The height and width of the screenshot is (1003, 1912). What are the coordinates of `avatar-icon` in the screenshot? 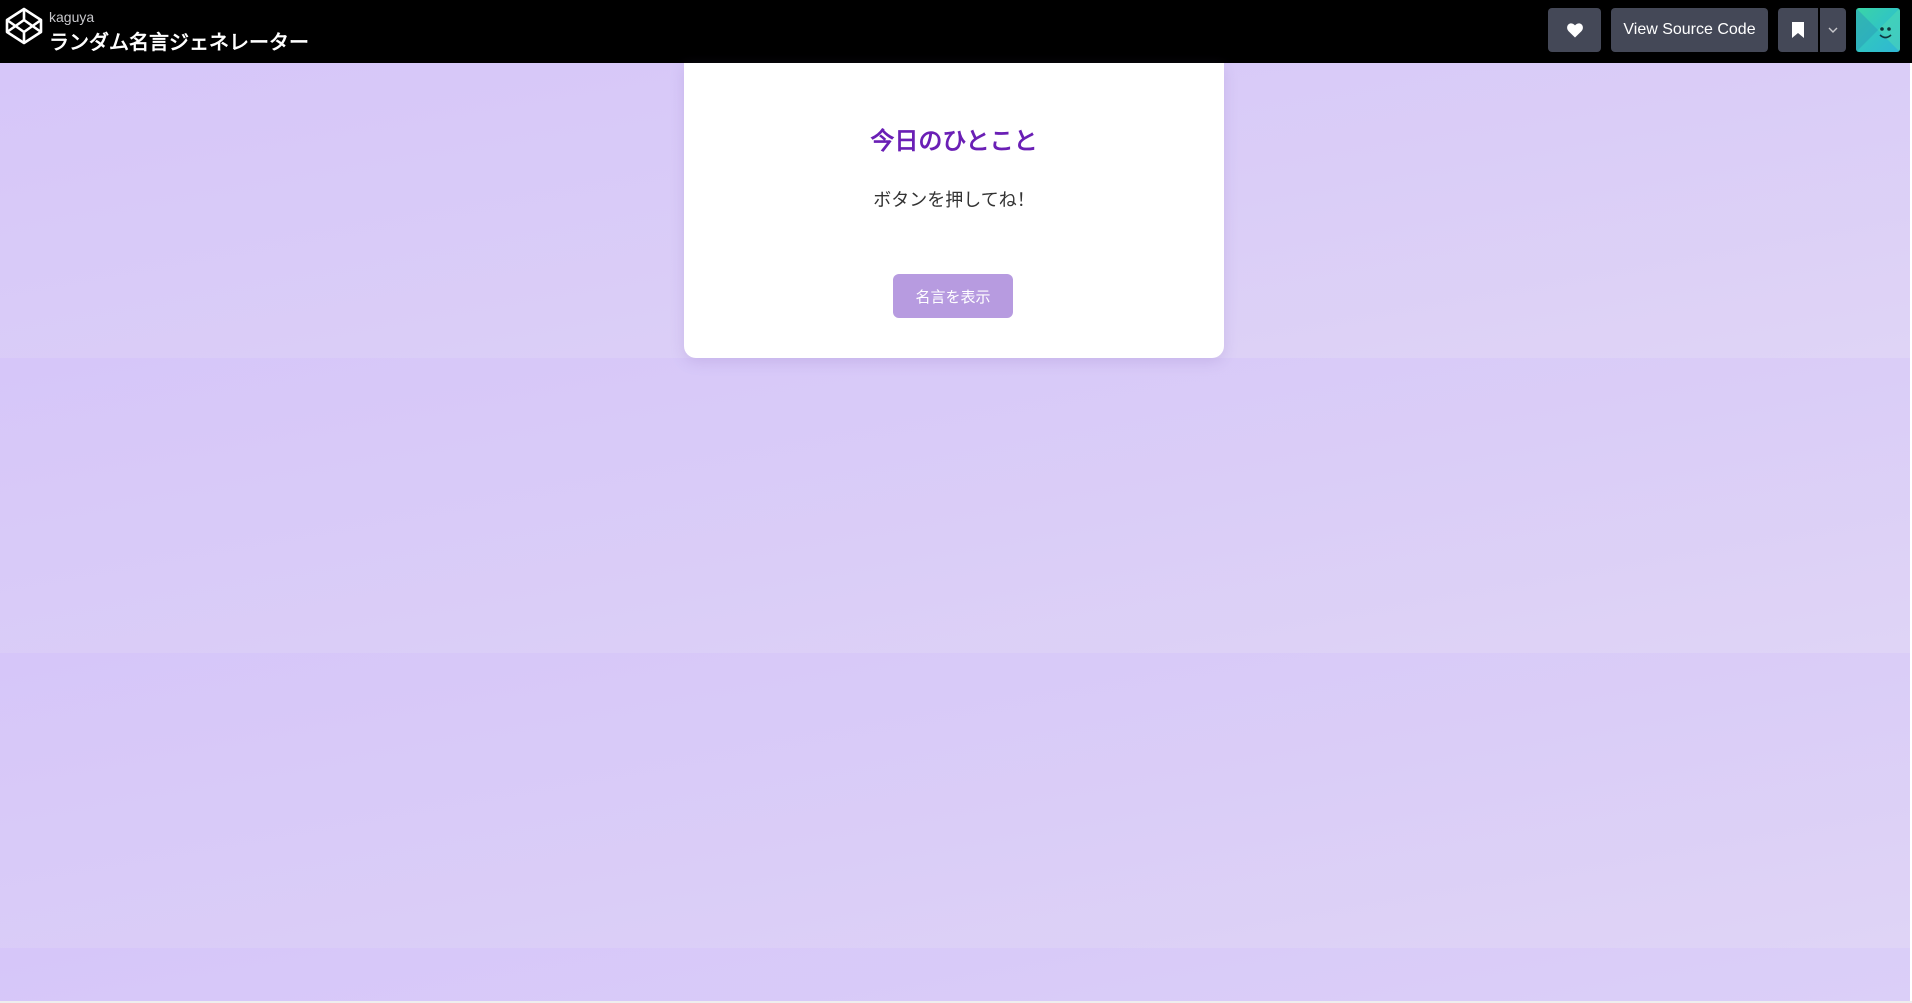 It's located at (1878, 30).